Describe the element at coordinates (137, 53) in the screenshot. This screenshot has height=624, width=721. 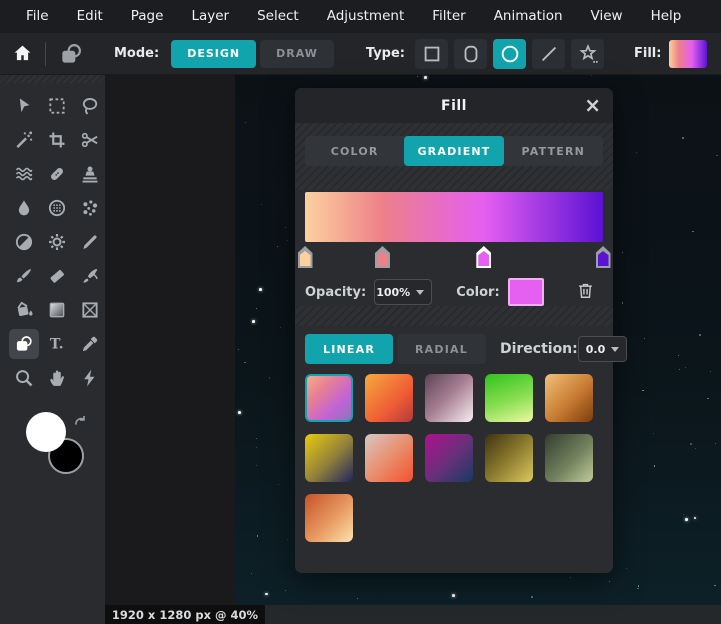
I see `mode-label: Mode:` at that location.